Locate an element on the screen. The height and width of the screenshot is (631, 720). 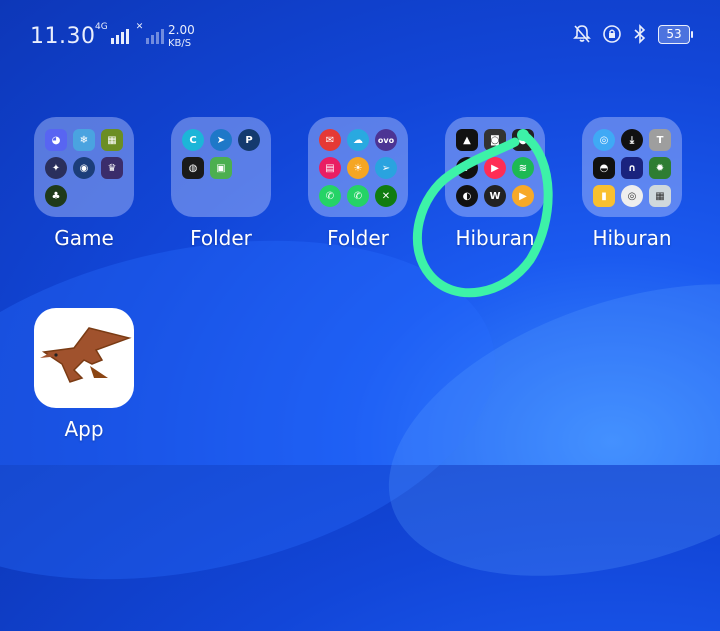
speed-value: 2.00 is located at coordinates (181, 30).